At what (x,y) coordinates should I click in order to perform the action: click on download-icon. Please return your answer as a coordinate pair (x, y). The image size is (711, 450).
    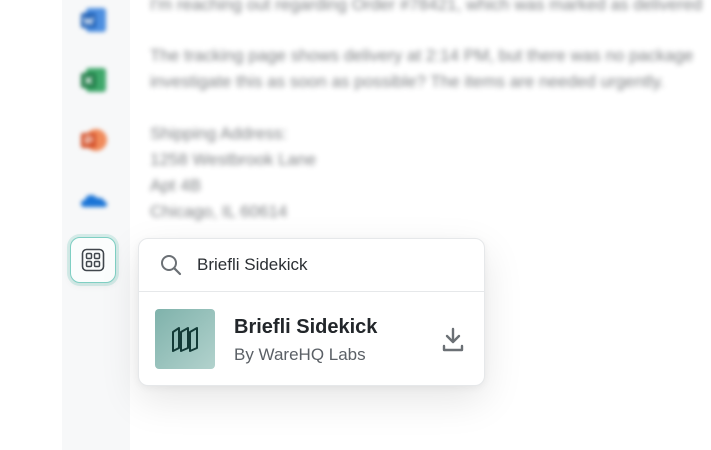
    Looking at the image, I should click on (453, 340).